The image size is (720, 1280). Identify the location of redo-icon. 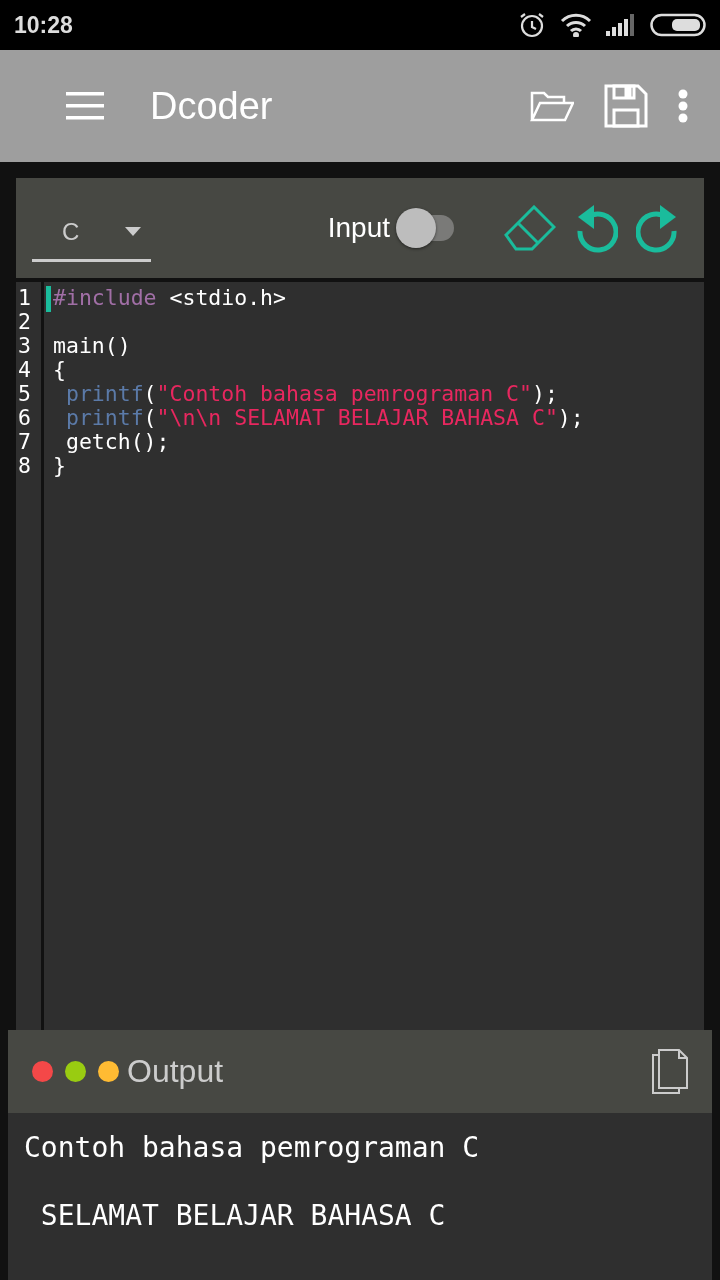
(658, 228).